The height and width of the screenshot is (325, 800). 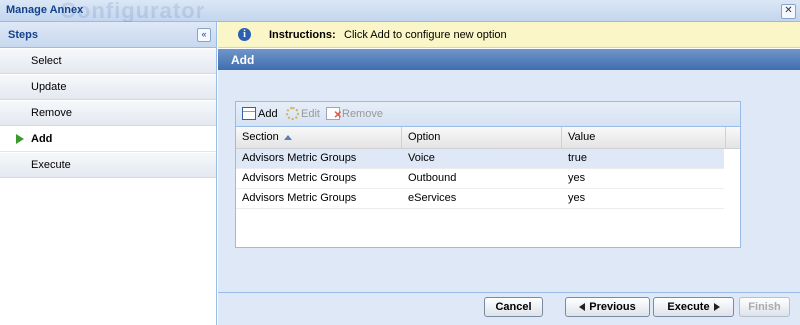 What do you see at coordinates (108, 165) in the screenshot?
I see `step-execute: Execute` at bounding box center [108, 165].